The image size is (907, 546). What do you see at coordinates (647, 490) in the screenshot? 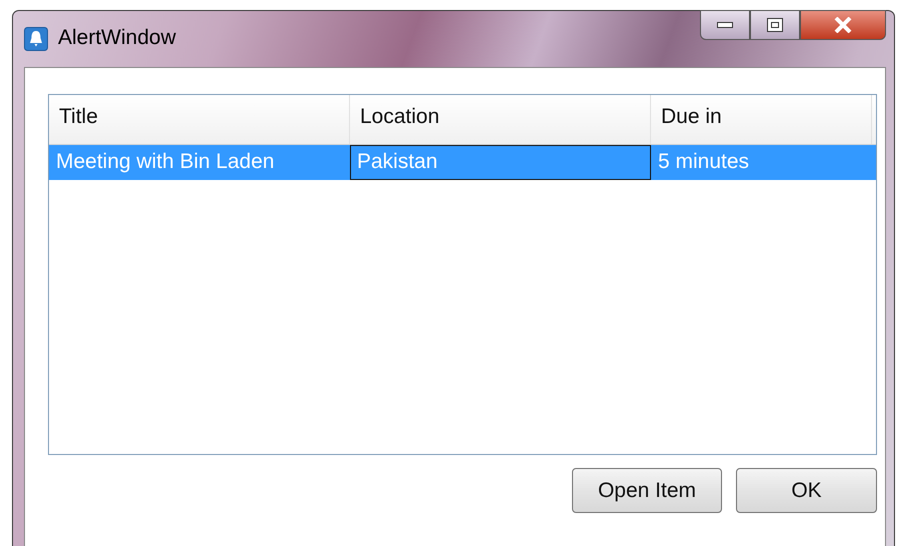
I see `open-item-button: Open Item` at bounding box center [647, 490].